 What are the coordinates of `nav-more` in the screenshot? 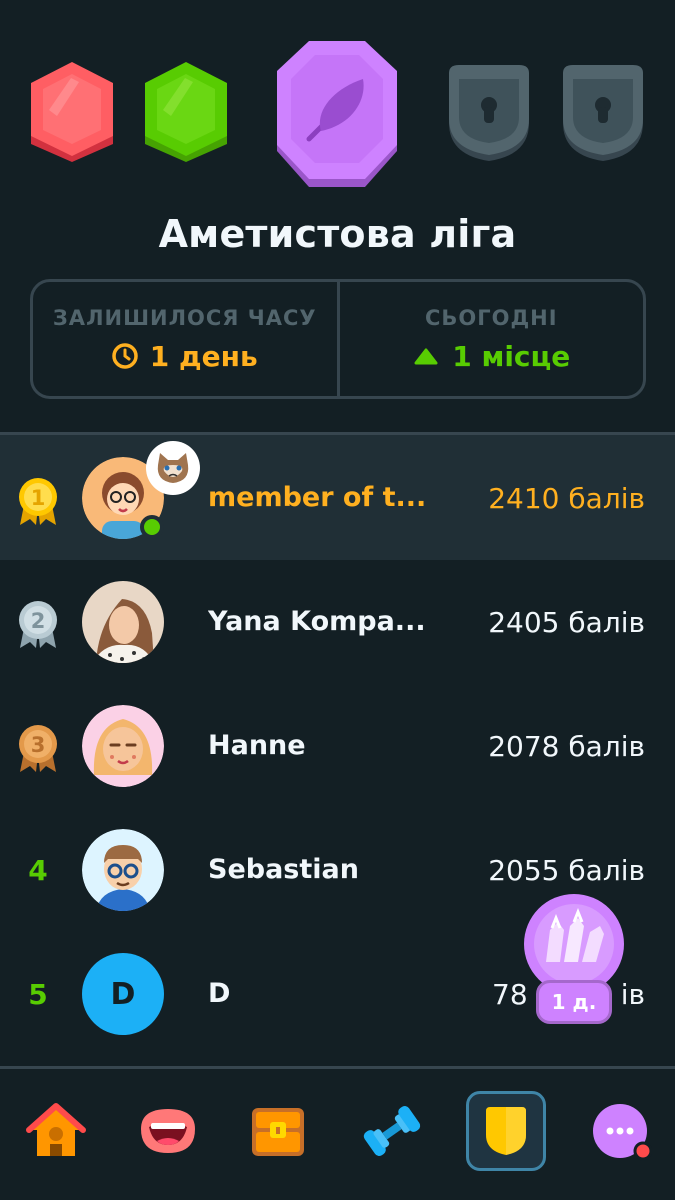 It's located at (620, 1131).